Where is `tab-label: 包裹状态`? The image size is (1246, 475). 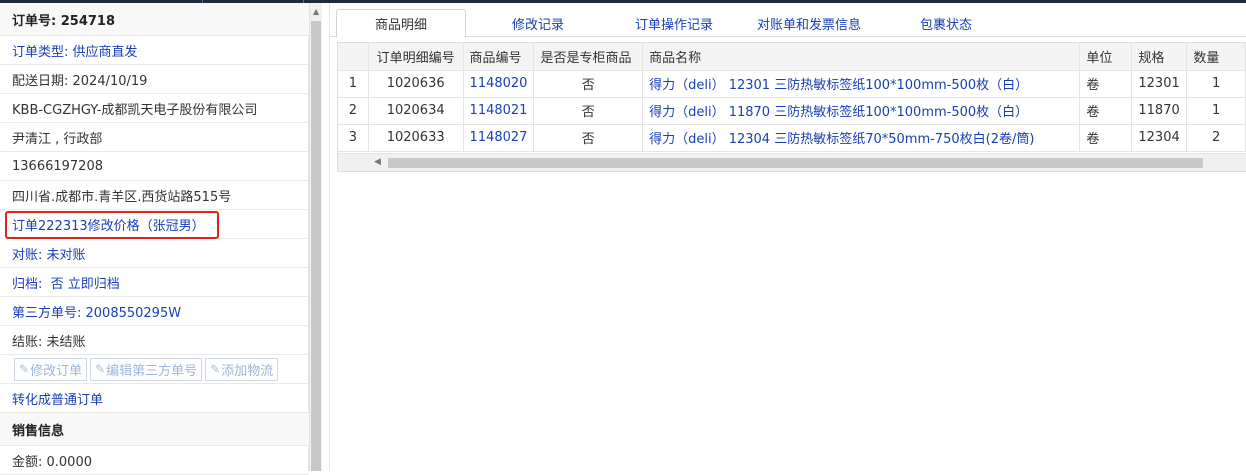
tab-label: 包裹状态 is located at coordinates (946, 25).